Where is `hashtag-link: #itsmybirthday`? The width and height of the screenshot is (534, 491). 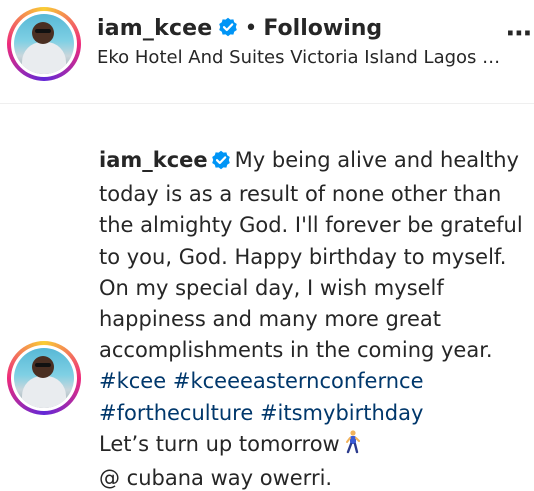 hashtag-link: #itsmybirthday is located at coordinates (341, 413).